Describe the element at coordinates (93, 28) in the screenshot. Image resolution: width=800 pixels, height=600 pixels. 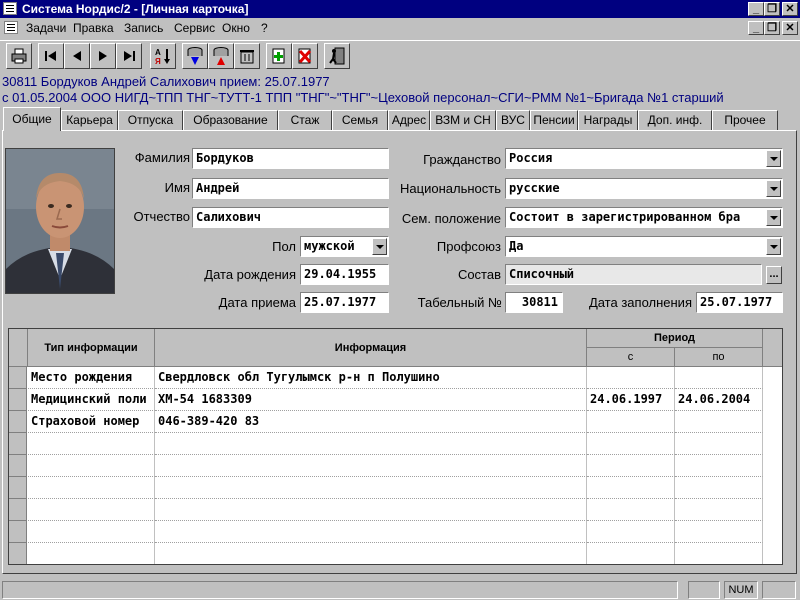
I see `menu-edit: Правка` at that location.